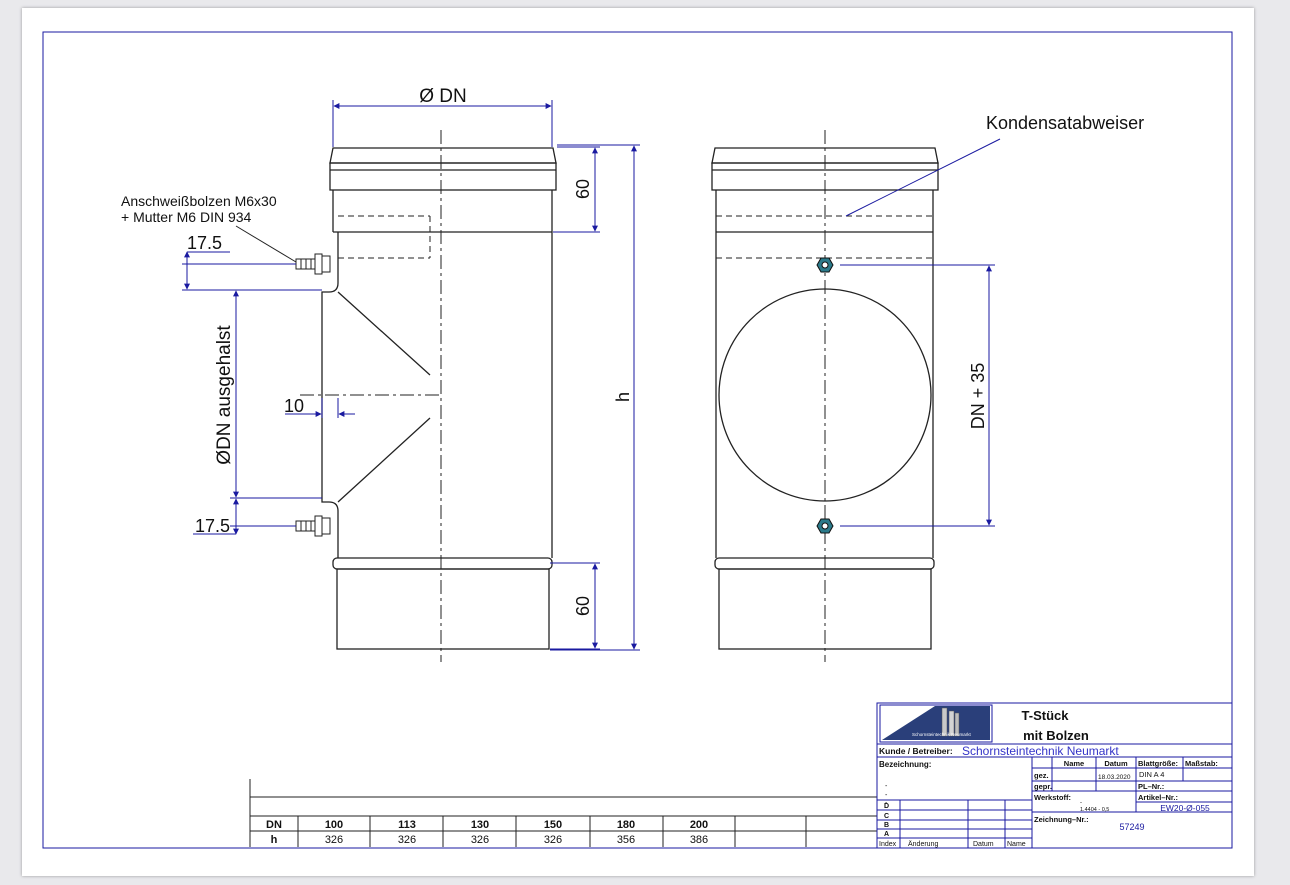  Describe the element at coordinates (916, 751) in the screenshot. I see `customer-label: Kunde / Betreiber:` at that location.